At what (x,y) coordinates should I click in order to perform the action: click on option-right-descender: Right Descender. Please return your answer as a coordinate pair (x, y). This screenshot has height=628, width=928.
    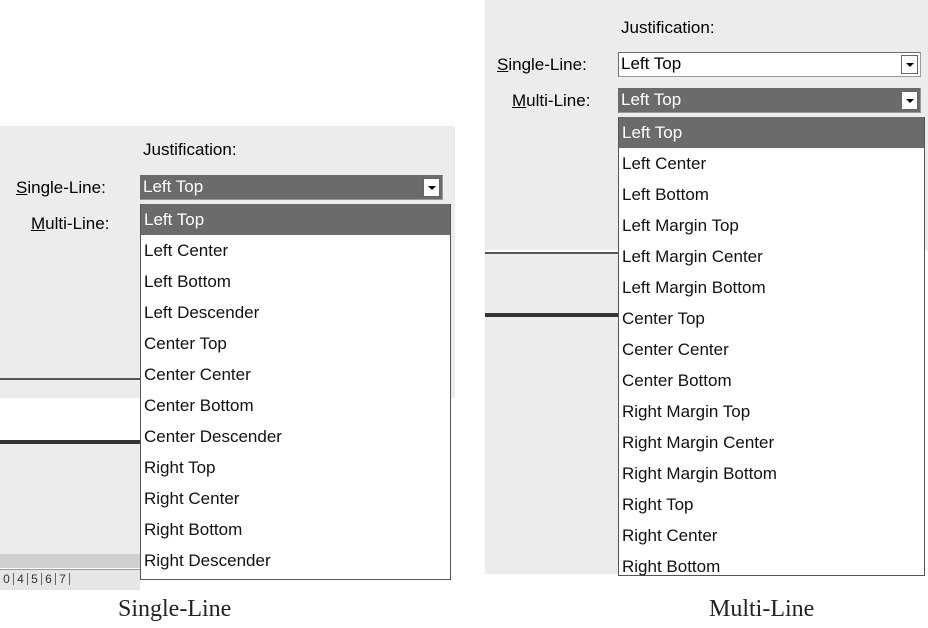
    Looking at the image, I should click on (295, 560).